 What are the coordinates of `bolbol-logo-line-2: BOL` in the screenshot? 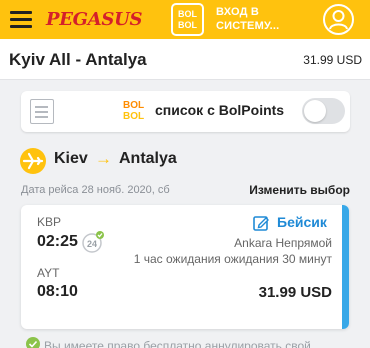 It's located at (134, 116).